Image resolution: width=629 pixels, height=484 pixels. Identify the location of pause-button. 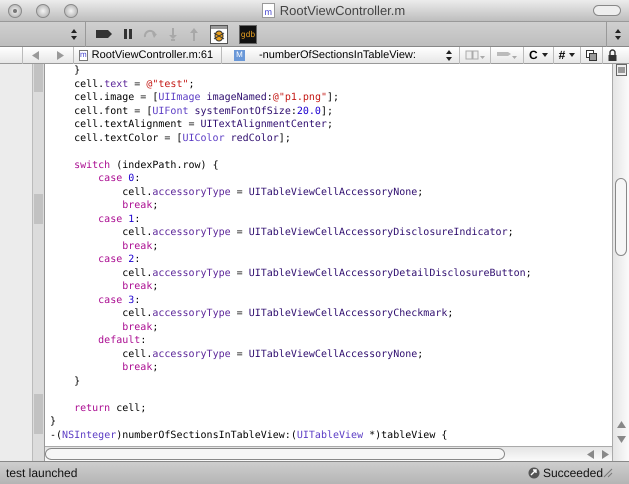
(128, 34).